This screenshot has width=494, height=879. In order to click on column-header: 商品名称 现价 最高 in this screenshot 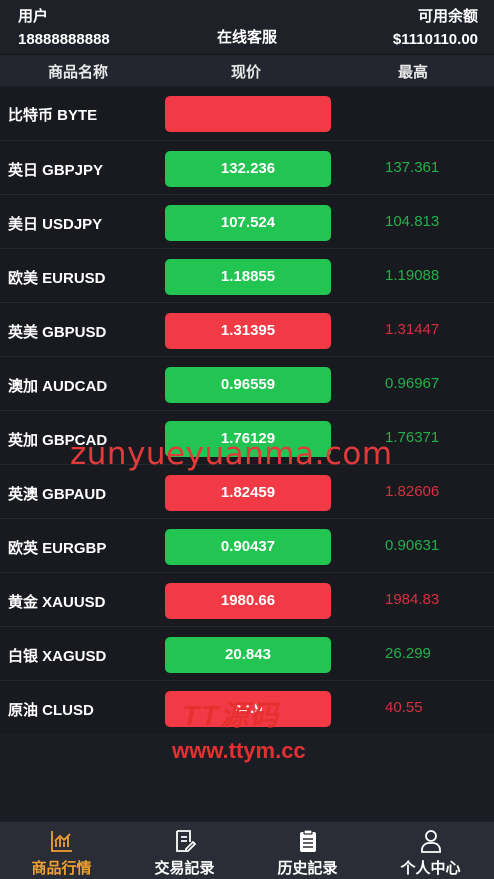, I will do `click(247, 70)`.